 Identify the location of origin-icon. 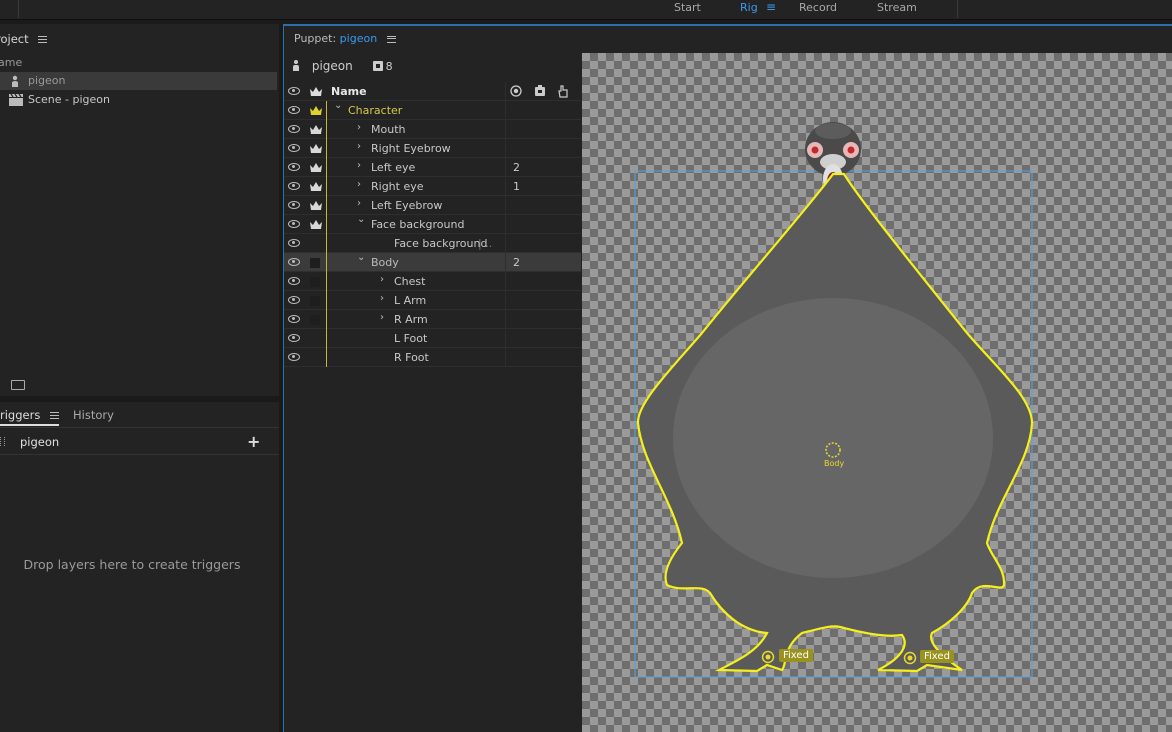
(516, 91).